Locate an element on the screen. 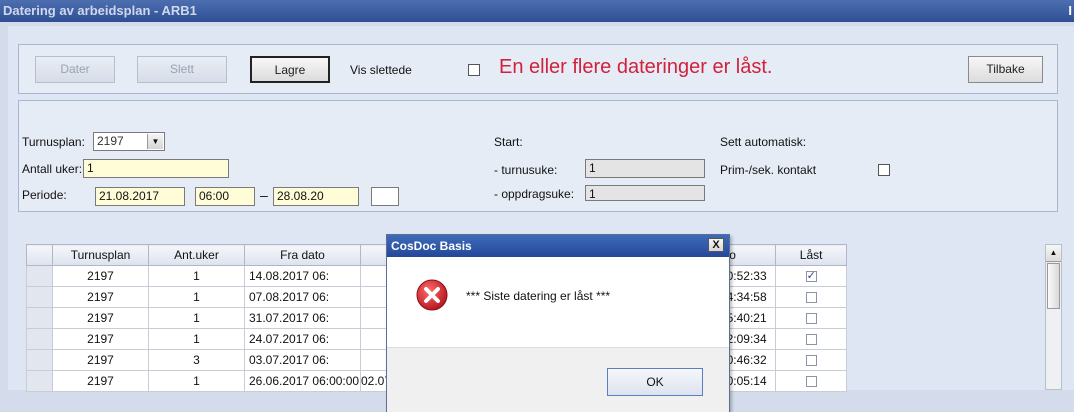 The width and height of the screenshot is (1074, 412). periode-from-date: 21.08.2017 is located at coordinates (140, 196).